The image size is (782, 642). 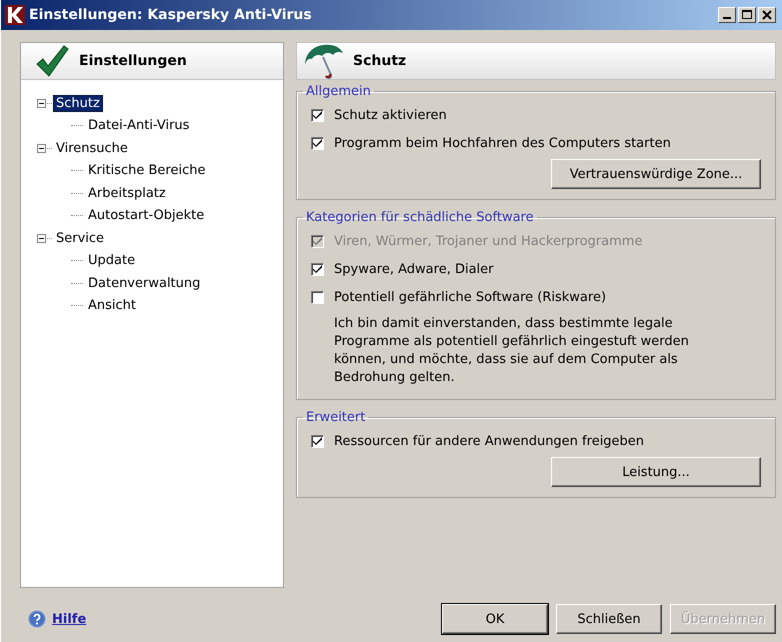 I want to click on close-icon, so click(x=767, y=15).